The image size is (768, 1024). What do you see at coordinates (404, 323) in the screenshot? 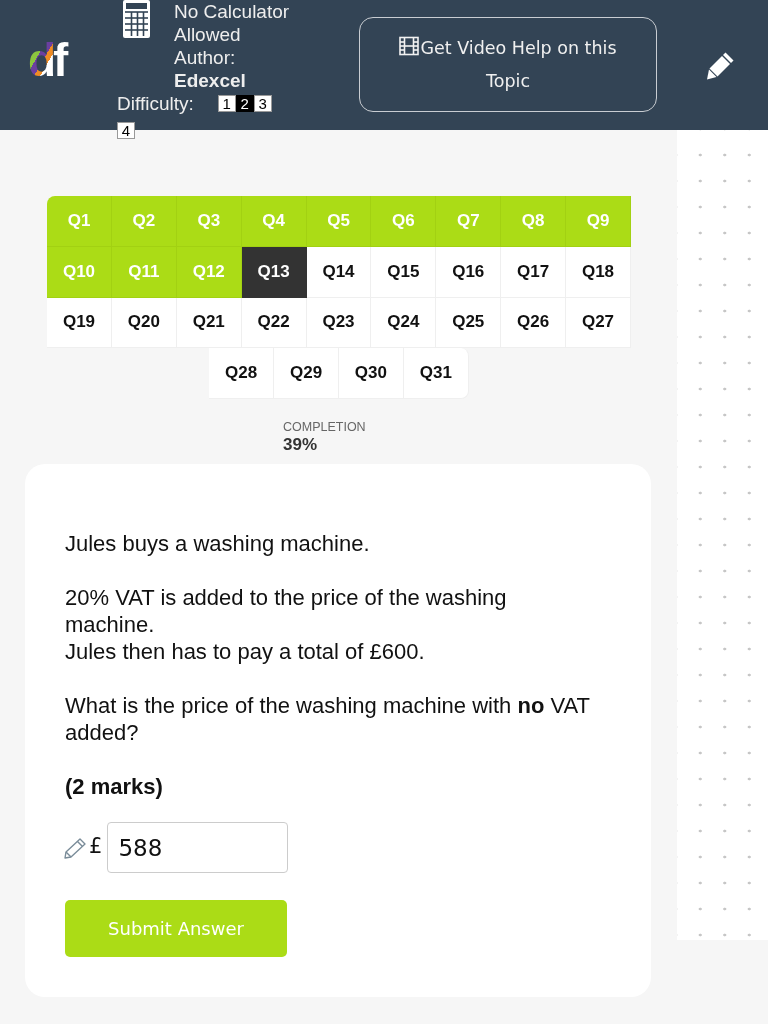
I see `question-tab: Q24` at bounding box center [404, 323].